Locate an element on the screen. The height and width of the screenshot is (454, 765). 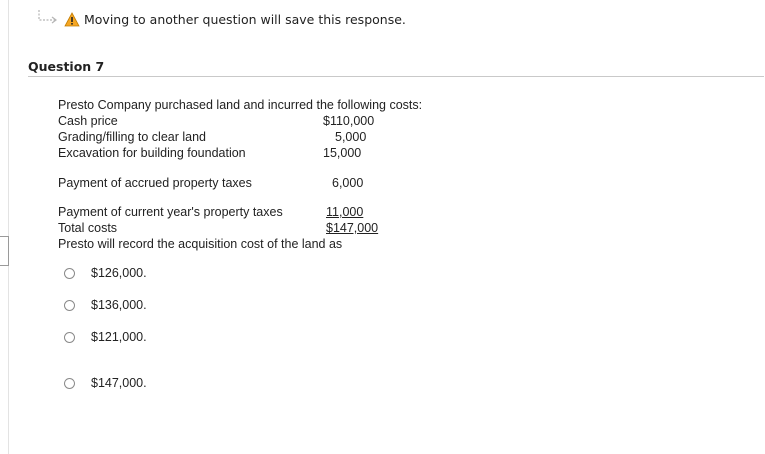
return-arrow-icon is located at coordinates (47, 17).